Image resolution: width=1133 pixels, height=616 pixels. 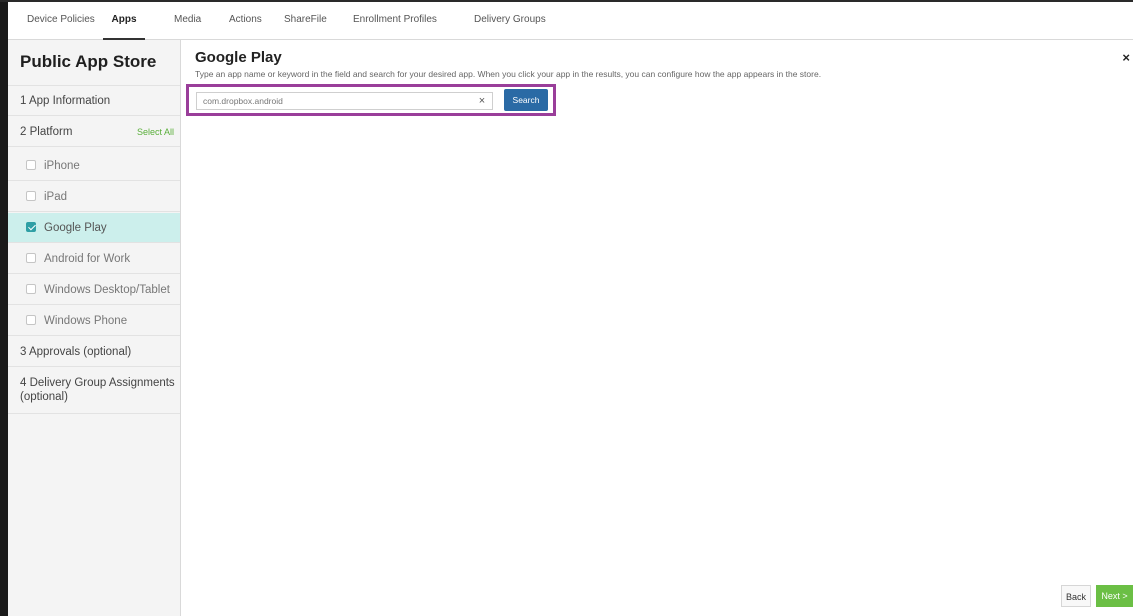 What do you see at coordinates (87, 259) in the screenshot?
I see `platform-label-android-for-work: Android for Work` at bounding box center [87, 259].